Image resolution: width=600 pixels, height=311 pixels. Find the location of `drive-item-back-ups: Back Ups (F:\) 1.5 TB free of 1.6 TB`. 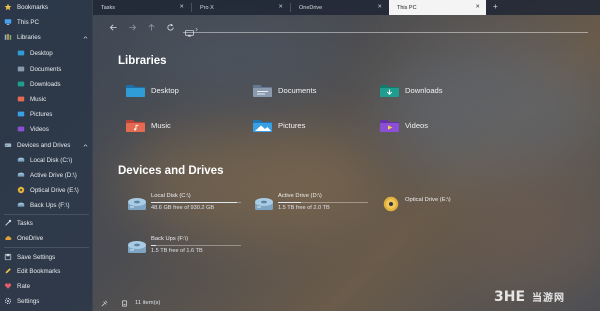

drive-item-back-ups: Back Ups (F:\) 1.5 TB free of 1.6 TB is located at coordinates (184, 248).